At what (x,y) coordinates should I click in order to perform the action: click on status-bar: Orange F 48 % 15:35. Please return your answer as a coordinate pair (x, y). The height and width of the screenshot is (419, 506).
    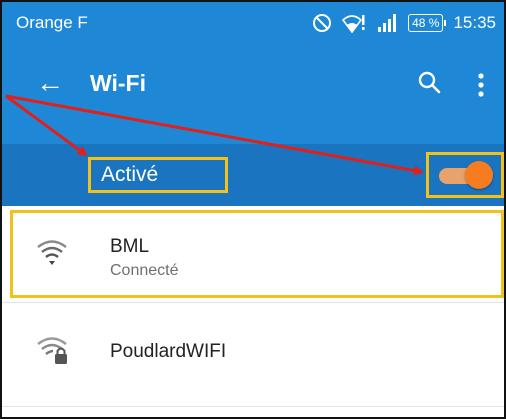
    Looking at the image, I should click on (253, 23).